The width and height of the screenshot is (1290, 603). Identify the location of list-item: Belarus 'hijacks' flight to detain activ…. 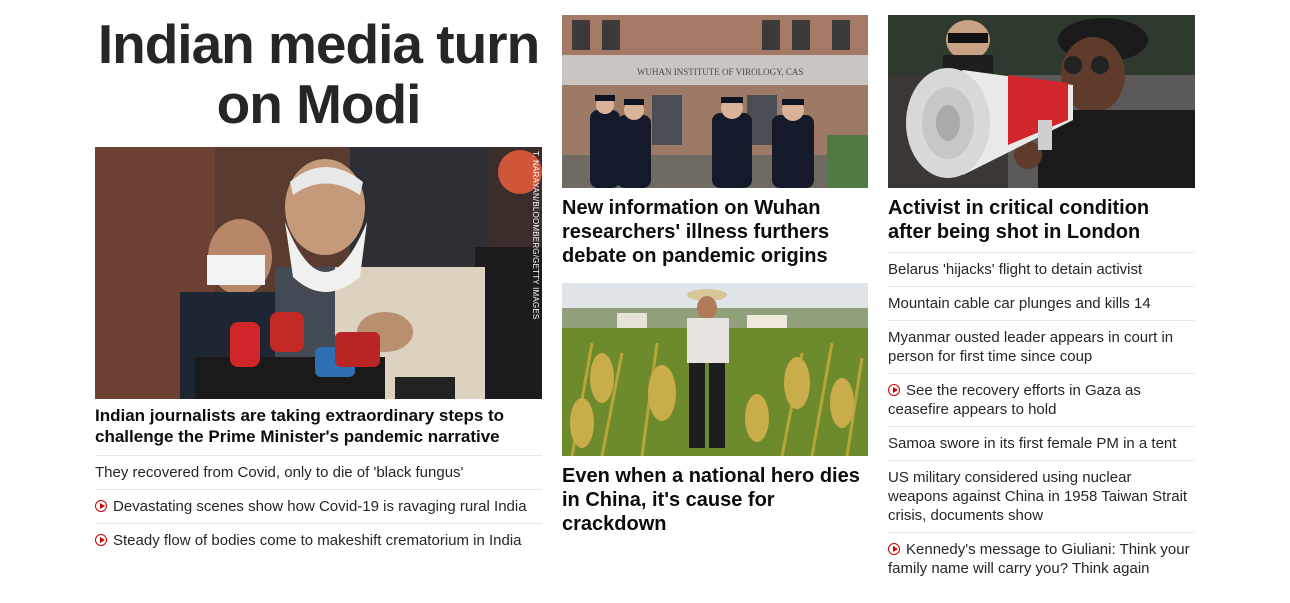
(1041, 269).